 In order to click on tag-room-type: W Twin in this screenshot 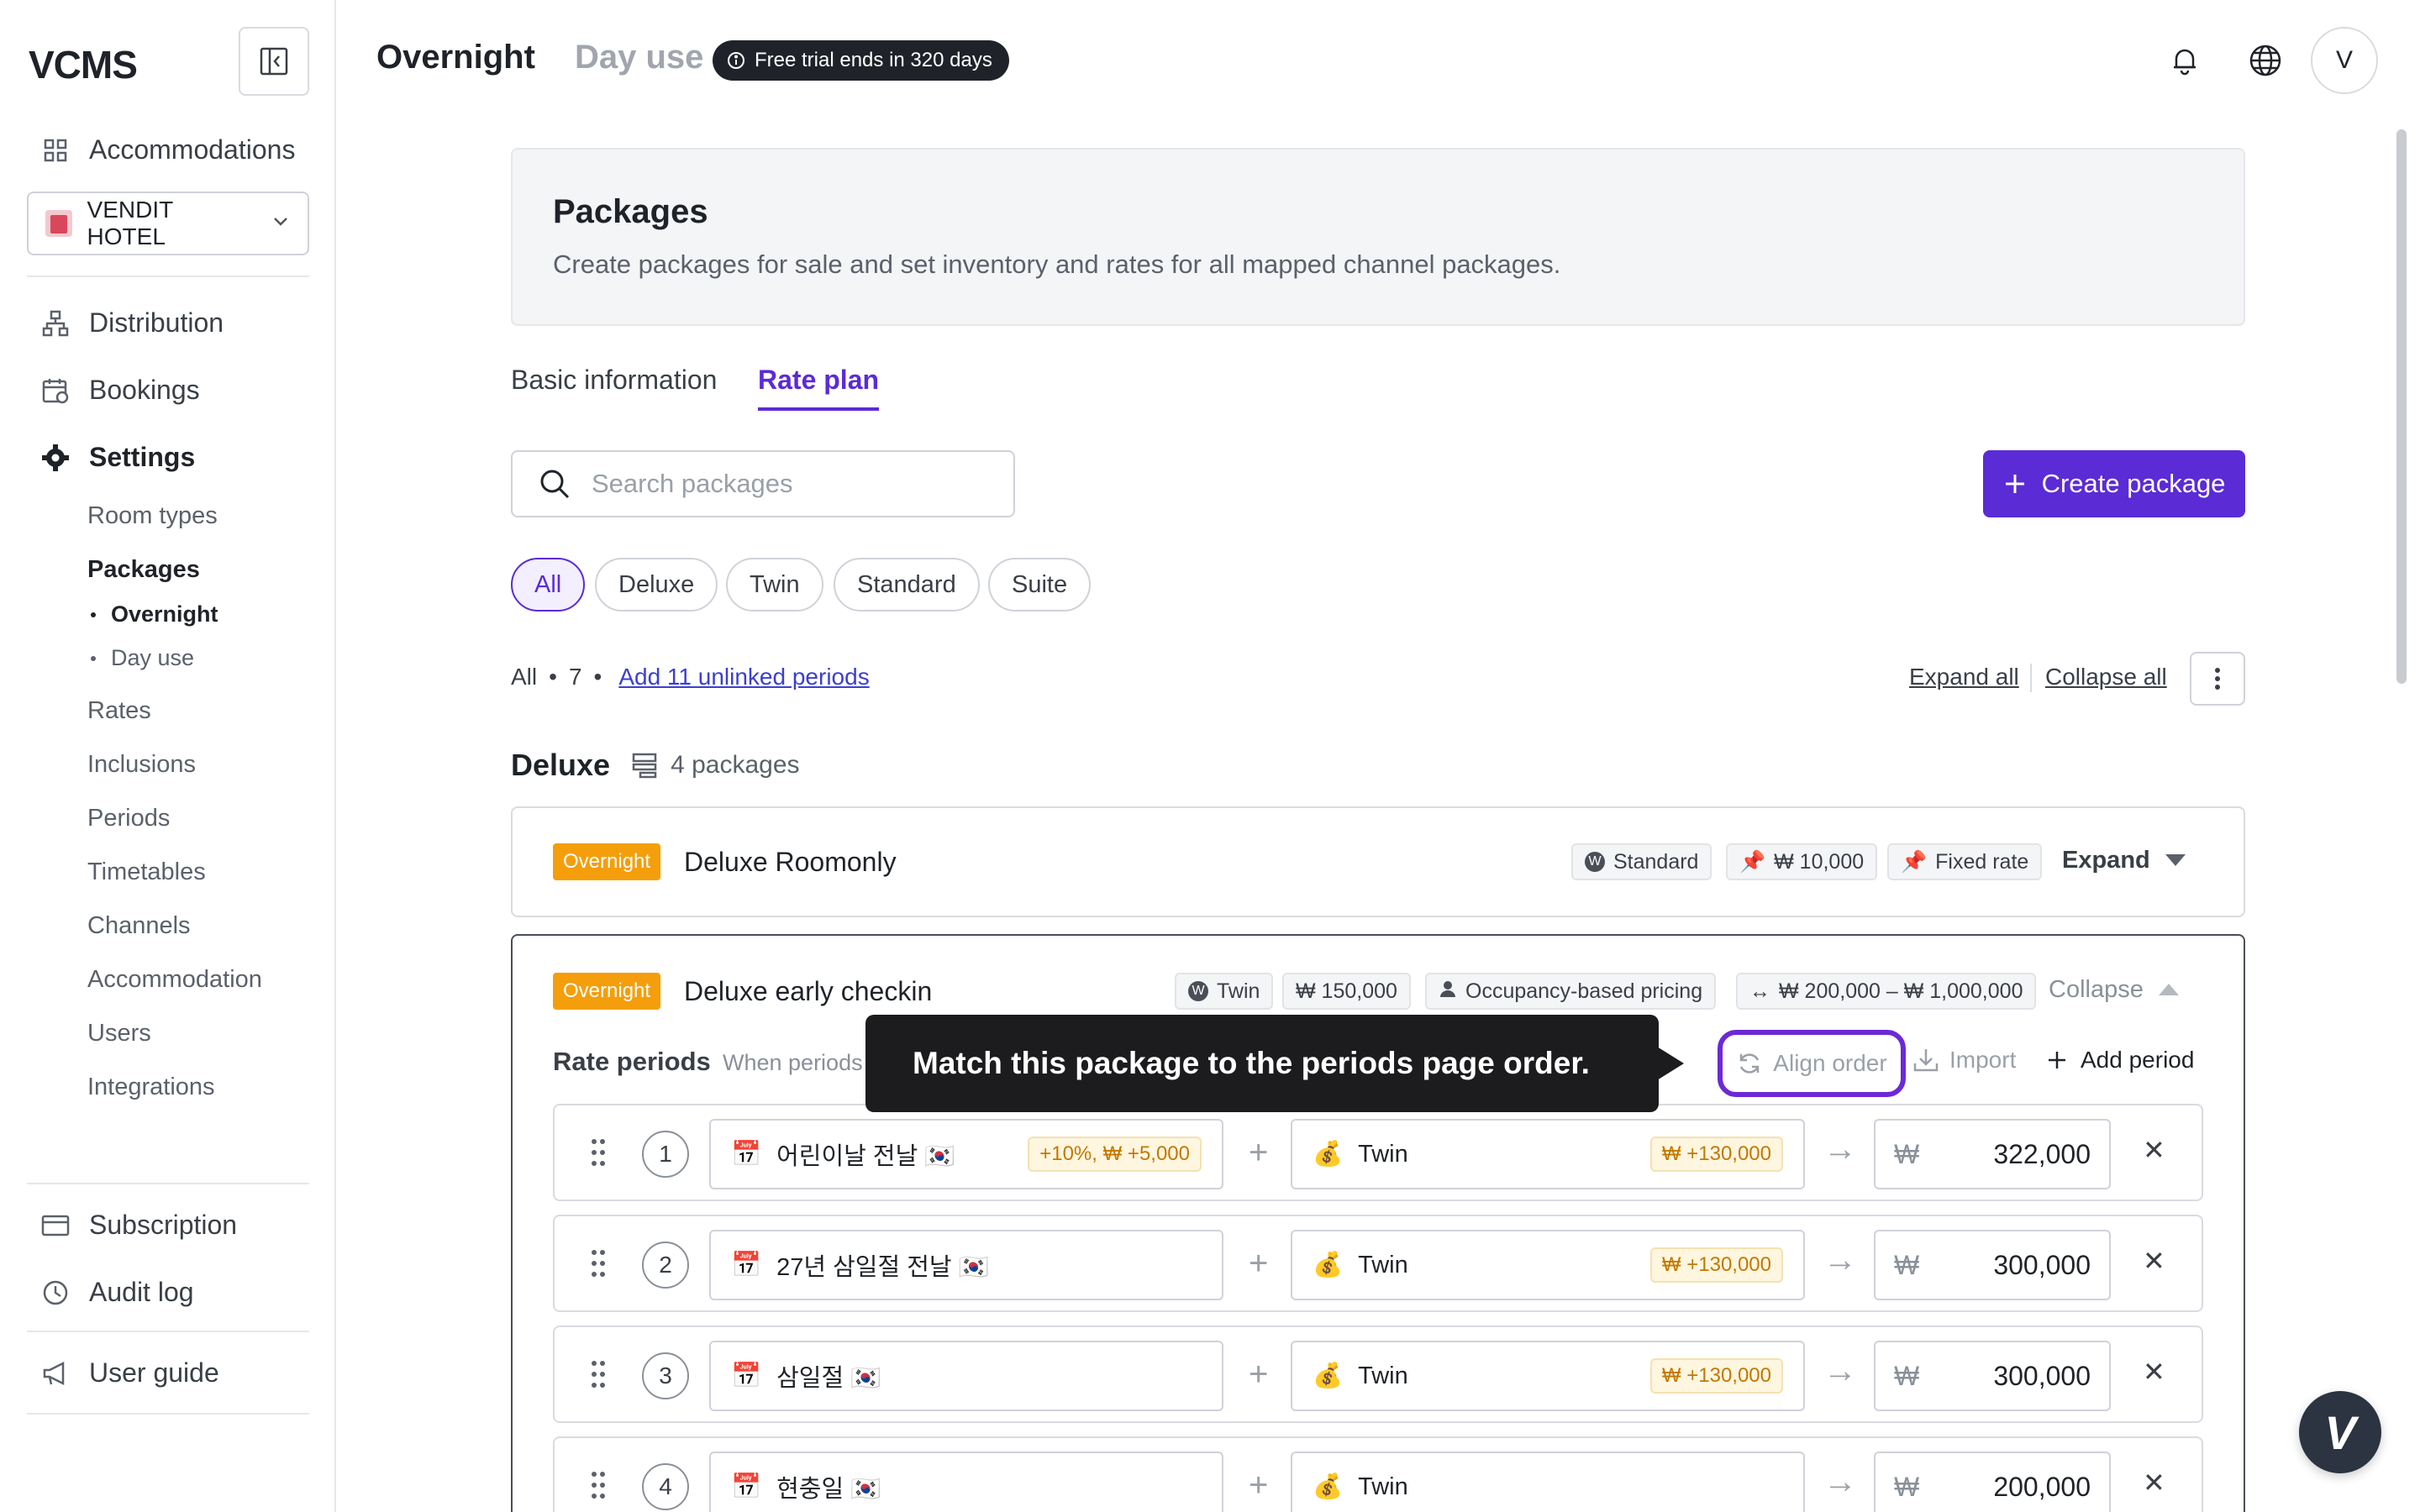, I will do `click(1225, 991)`.